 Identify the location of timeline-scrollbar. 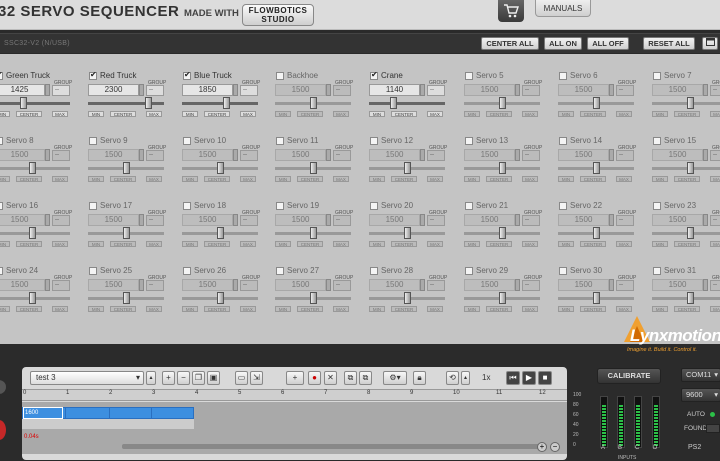
(334, 446).